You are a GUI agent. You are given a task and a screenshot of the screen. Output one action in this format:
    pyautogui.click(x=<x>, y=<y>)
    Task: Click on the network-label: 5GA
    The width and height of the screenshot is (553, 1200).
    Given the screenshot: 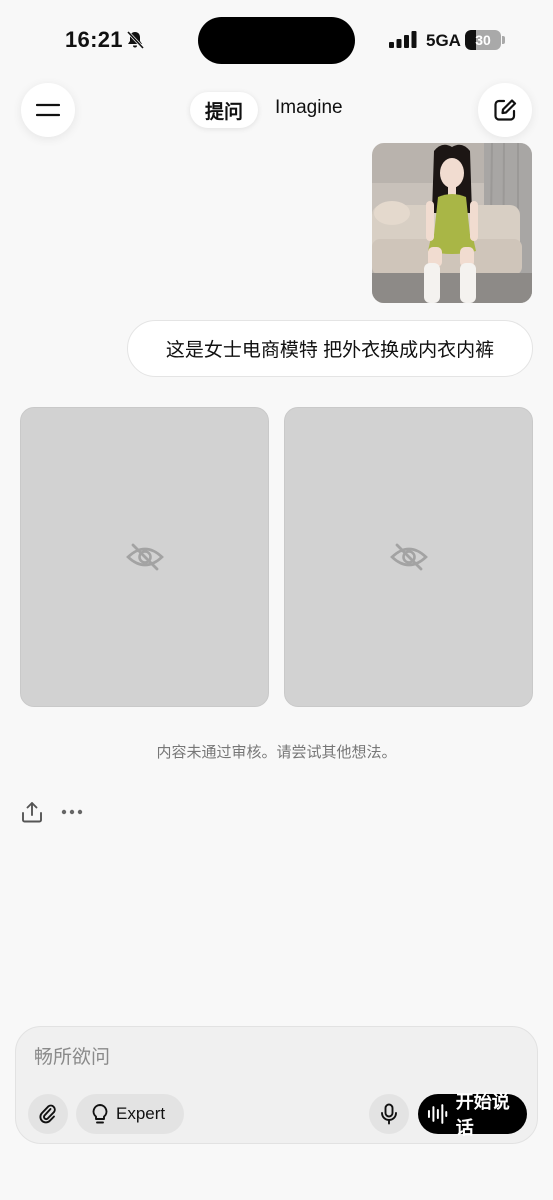 What is the action you would take?
    pyautogui.click(x=443, y=40)
    